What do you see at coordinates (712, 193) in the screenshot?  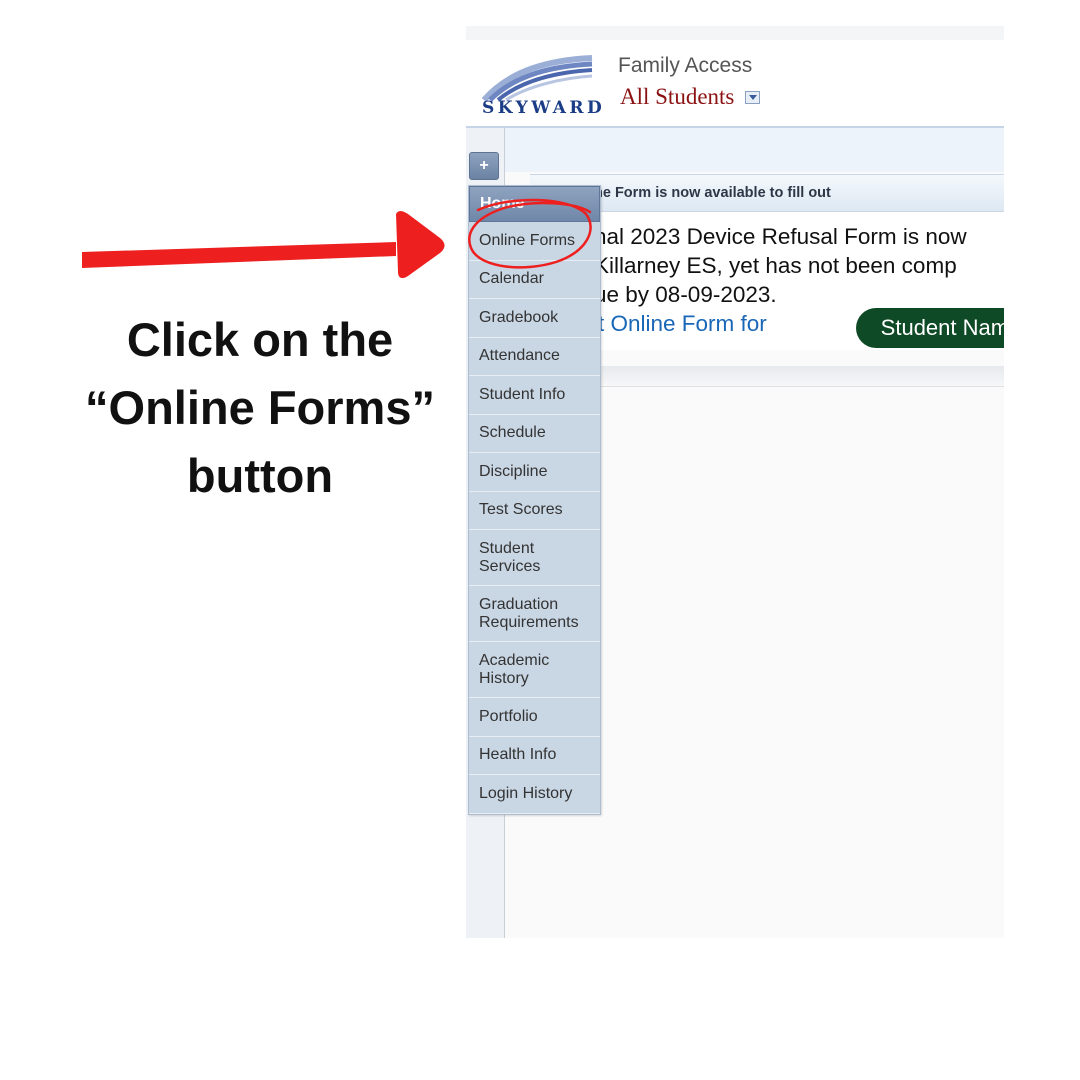 I see `message-header-text: ne Form is now available to fill out` at bounding box center [712, 193].